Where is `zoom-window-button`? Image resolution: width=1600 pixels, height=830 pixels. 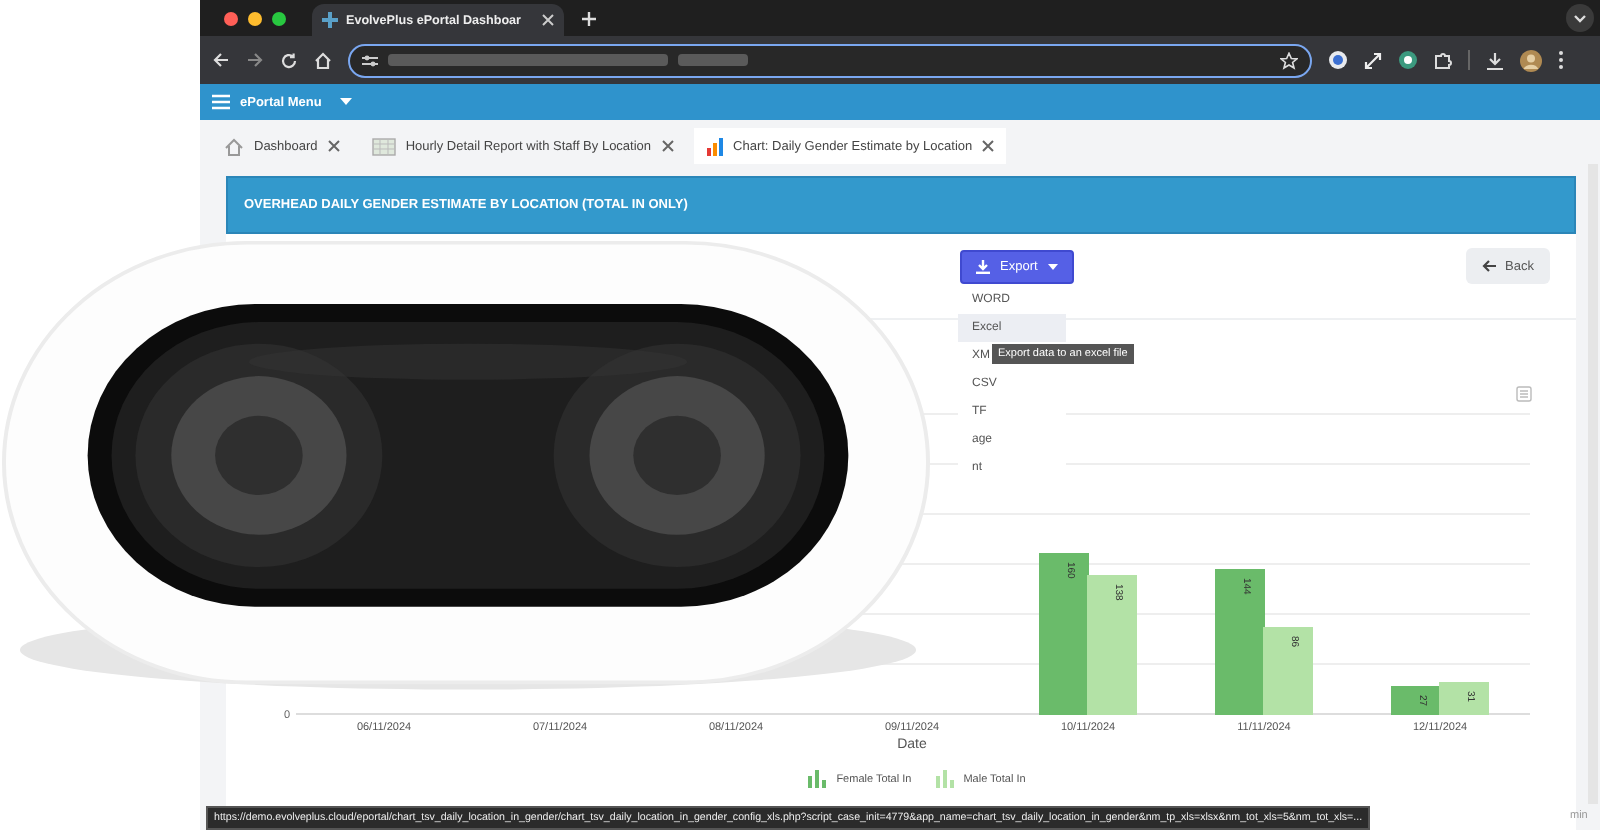
zoom-window-button is located at coordinates (279, 18).